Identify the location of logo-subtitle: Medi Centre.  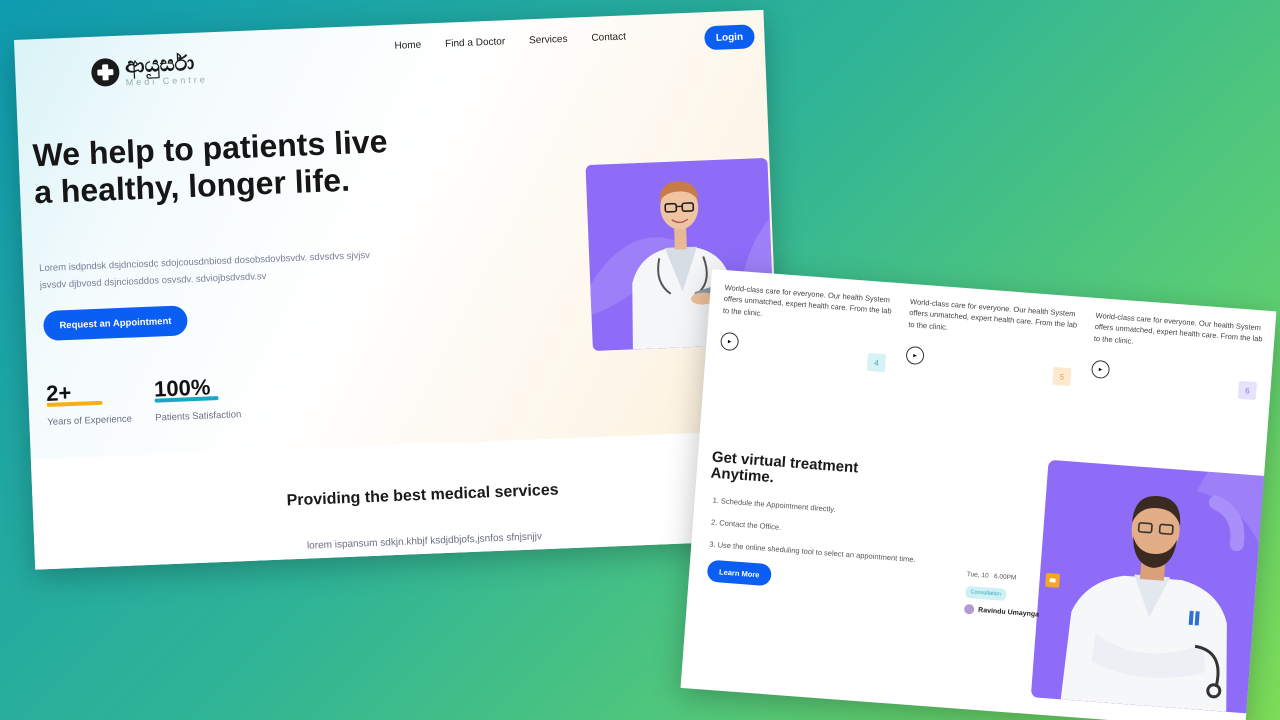
(166, 81).